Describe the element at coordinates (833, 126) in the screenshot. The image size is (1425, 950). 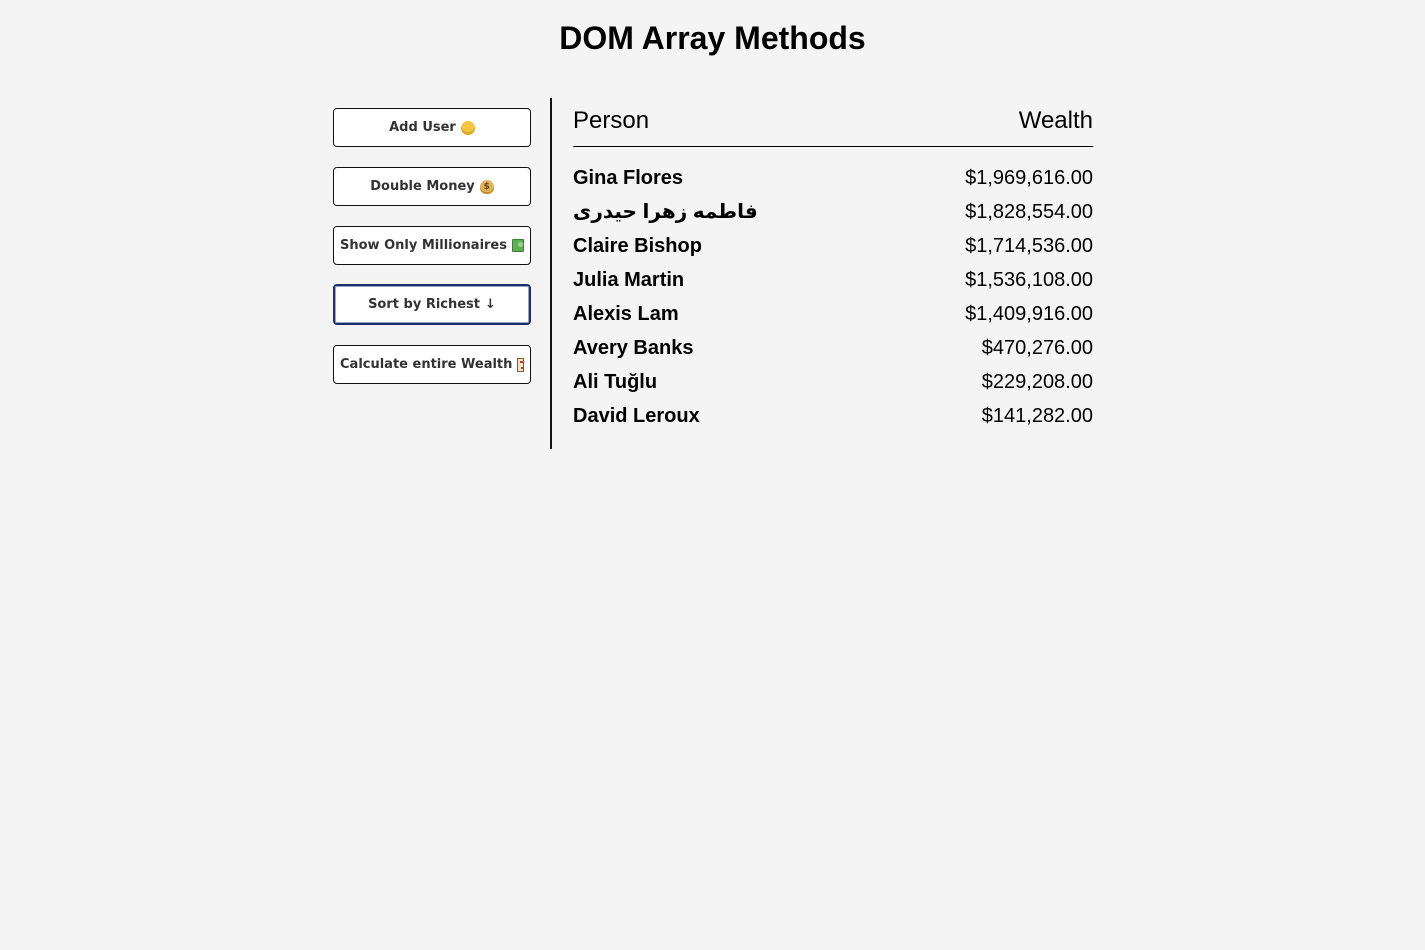
I see `table-header: Person Wealth` at that location.